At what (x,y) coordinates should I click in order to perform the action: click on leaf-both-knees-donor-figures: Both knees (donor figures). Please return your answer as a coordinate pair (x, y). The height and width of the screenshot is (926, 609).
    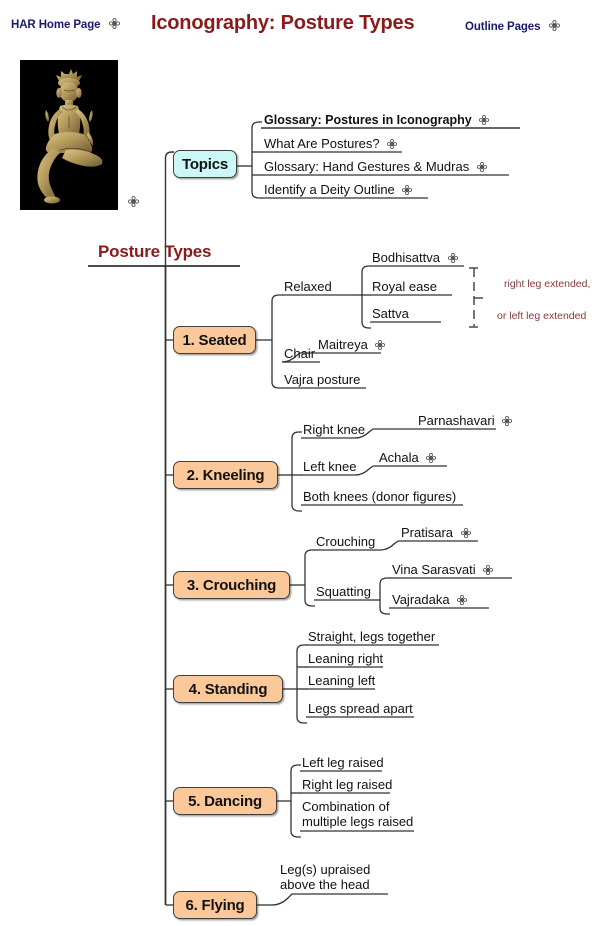
    Looking at the image, I should click on (379, 497).